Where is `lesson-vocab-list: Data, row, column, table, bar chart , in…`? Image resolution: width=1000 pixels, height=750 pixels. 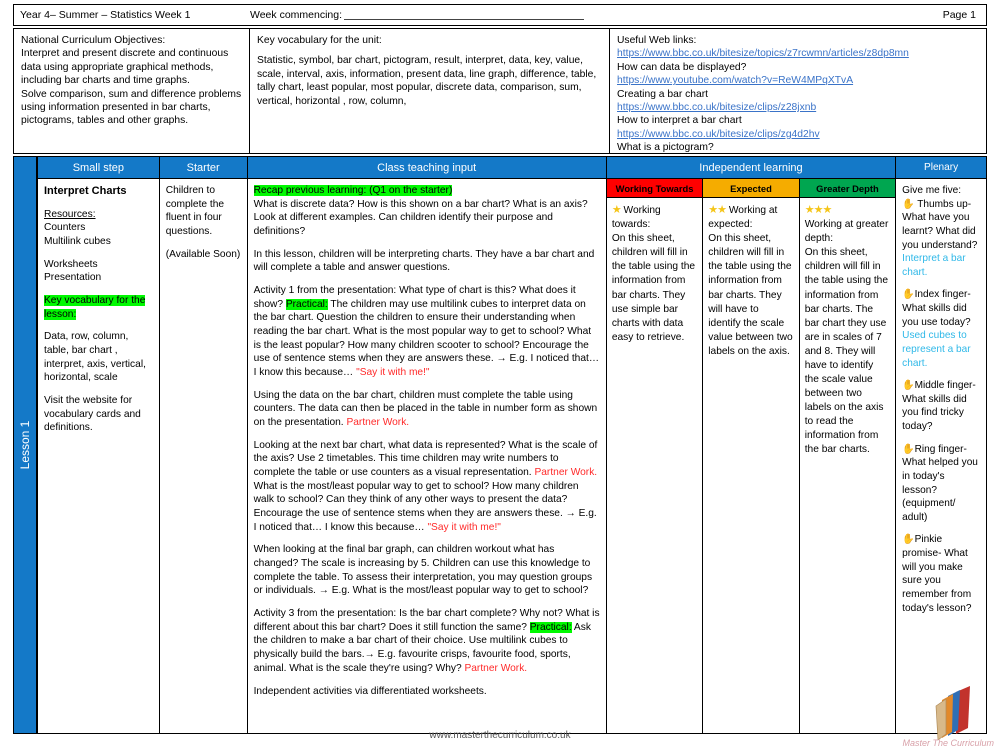
lesson-vocab-list: Data, row, column, table, bar chart , in… is located at coordinates (95, 357).